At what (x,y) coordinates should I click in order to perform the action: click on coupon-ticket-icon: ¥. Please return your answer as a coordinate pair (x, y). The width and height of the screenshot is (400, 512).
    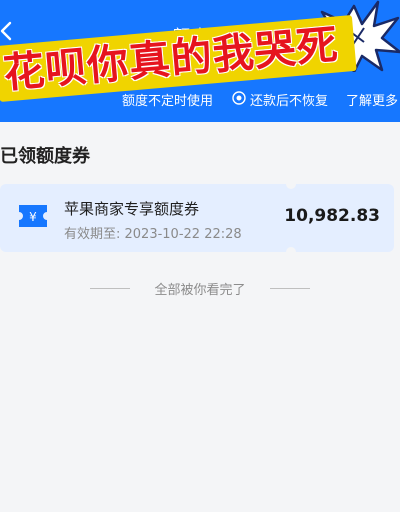
    Looking at the image, I should click on (33, 216).